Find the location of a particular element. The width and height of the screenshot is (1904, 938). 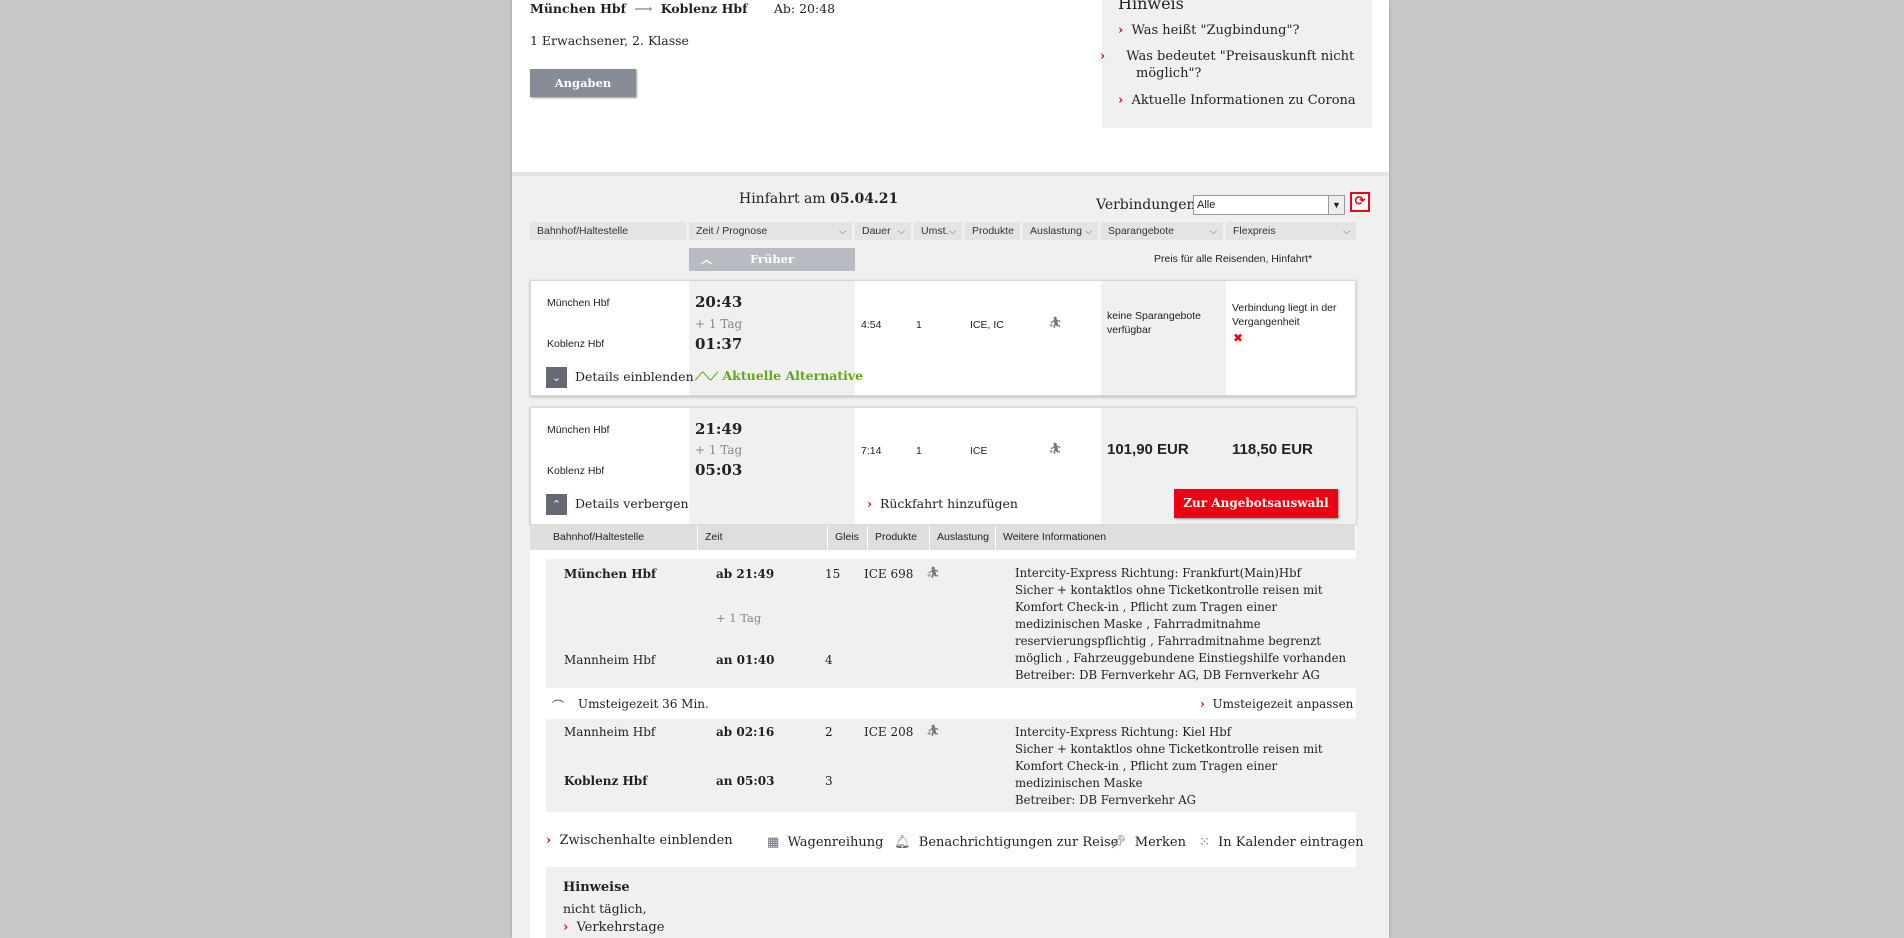

col-label: Flexpreis is located at coordinates (1254, 231).